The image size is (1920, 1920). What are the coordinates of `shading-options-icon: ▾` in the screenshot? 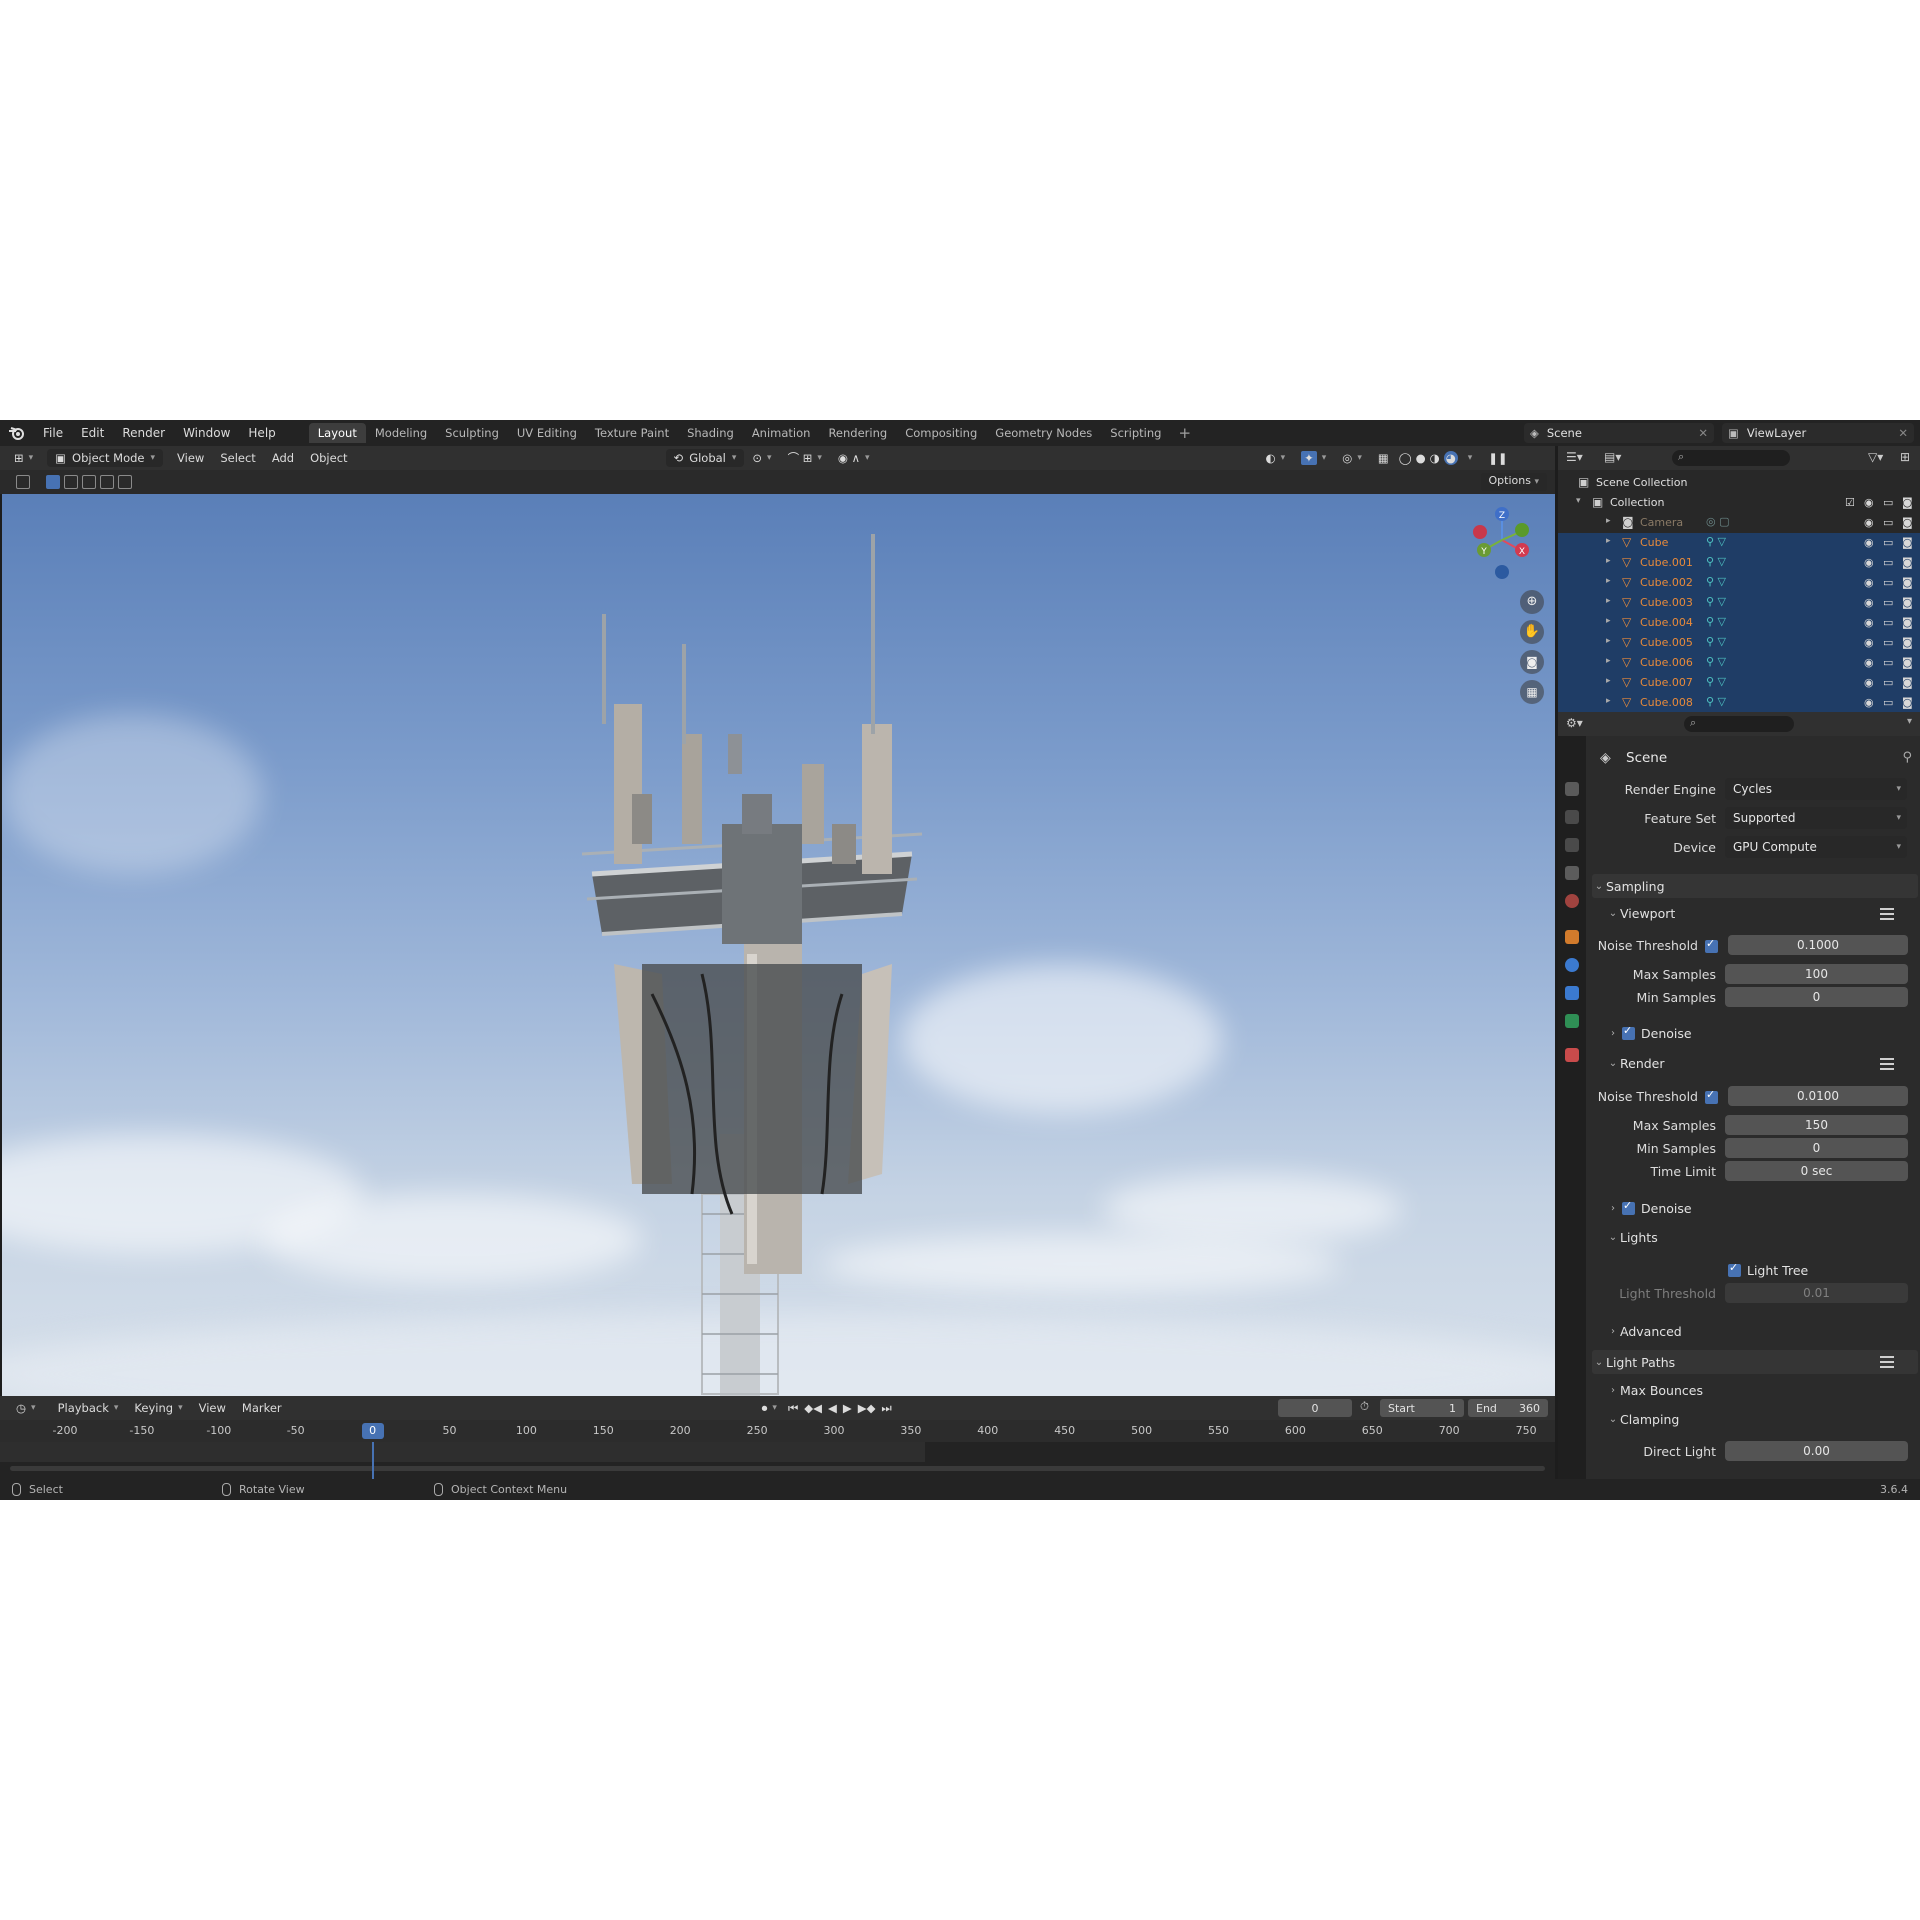 It's located at (1470, 458).